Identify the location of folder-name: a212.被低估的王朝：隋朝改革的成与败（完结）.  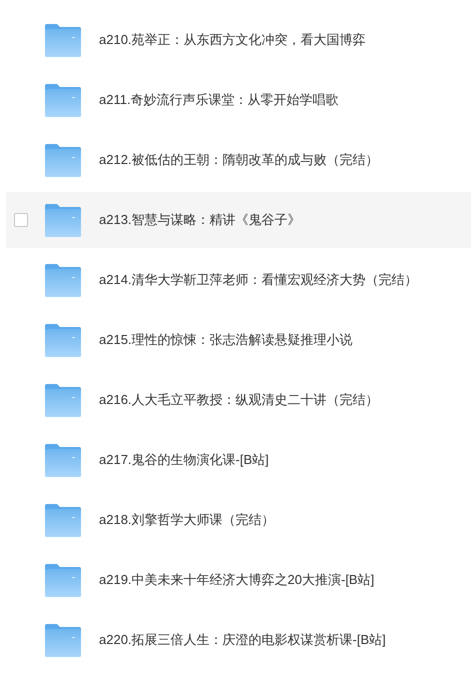
(239, 160).